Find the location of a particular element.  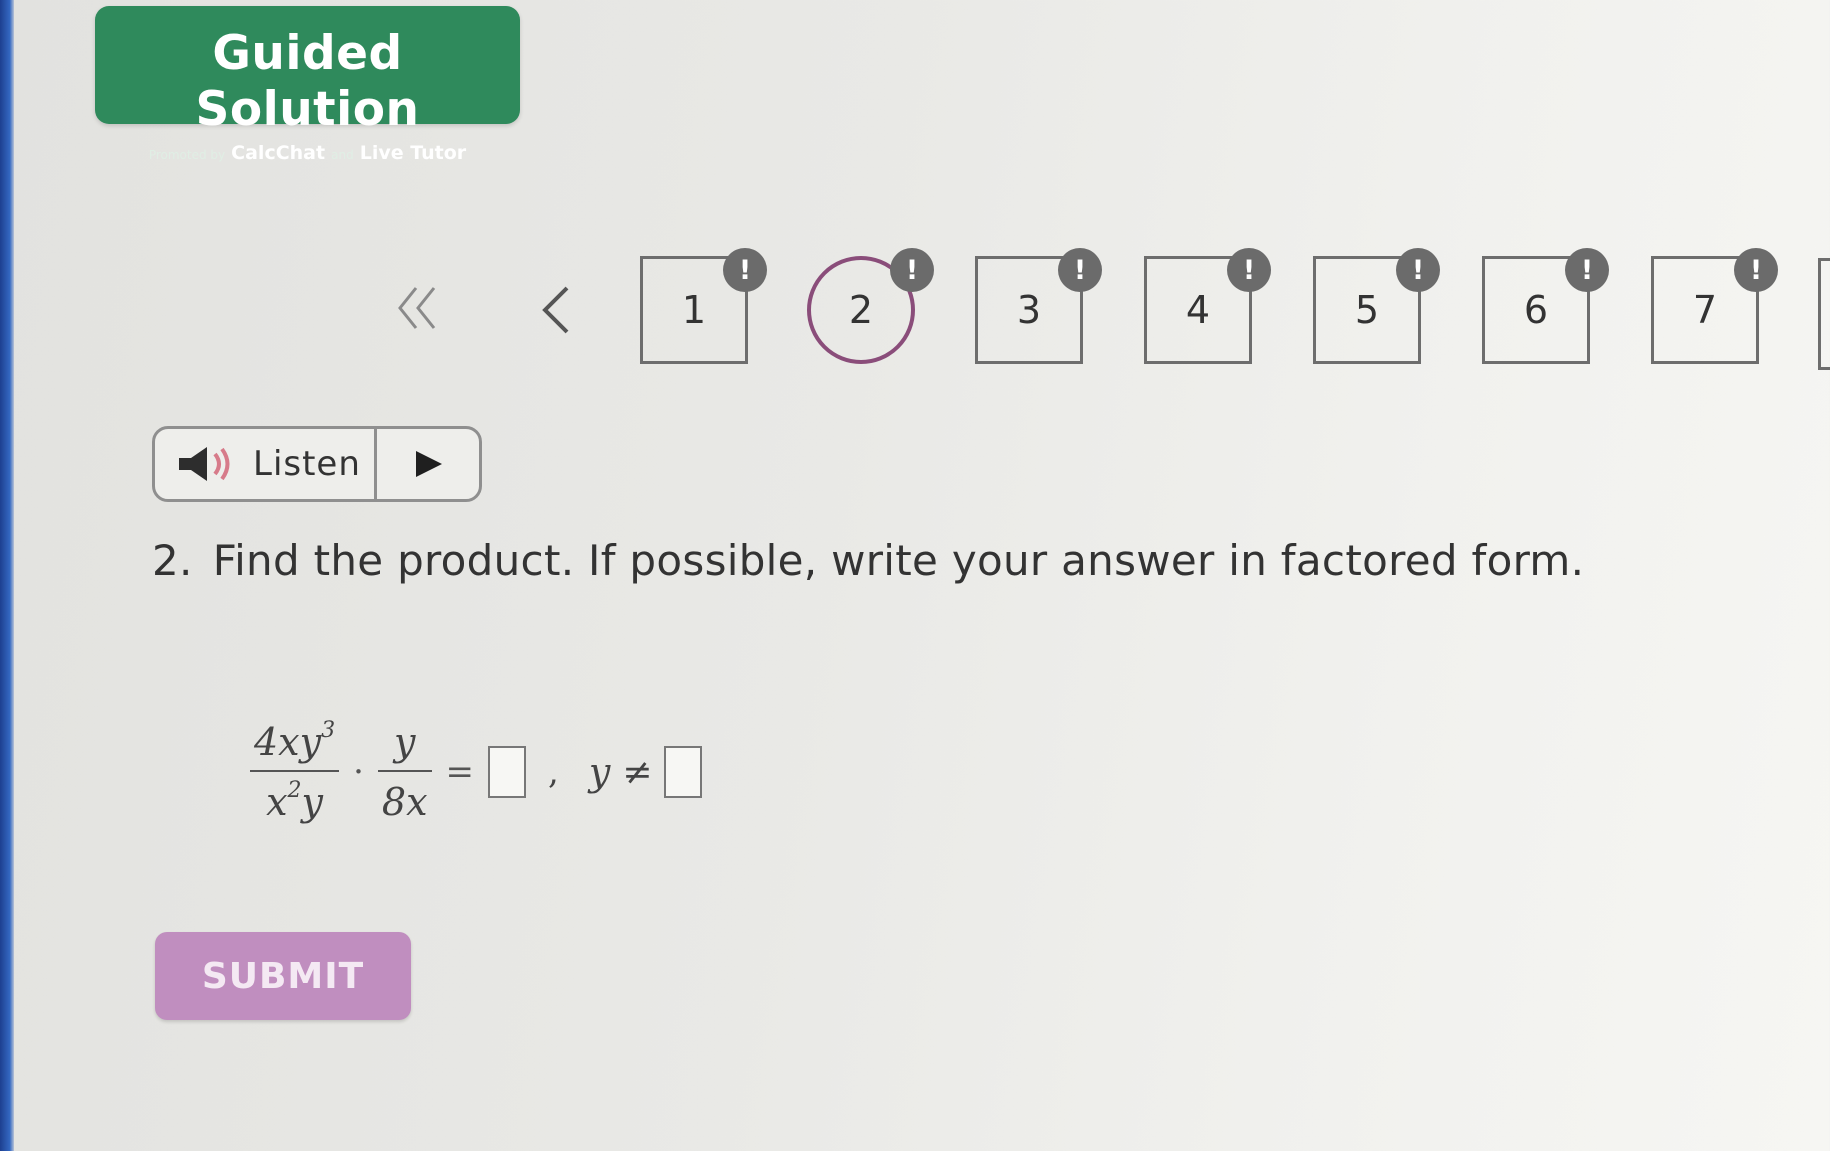

fraction-1-numerator-exponent: 3 is located at coordinates (328, 731).